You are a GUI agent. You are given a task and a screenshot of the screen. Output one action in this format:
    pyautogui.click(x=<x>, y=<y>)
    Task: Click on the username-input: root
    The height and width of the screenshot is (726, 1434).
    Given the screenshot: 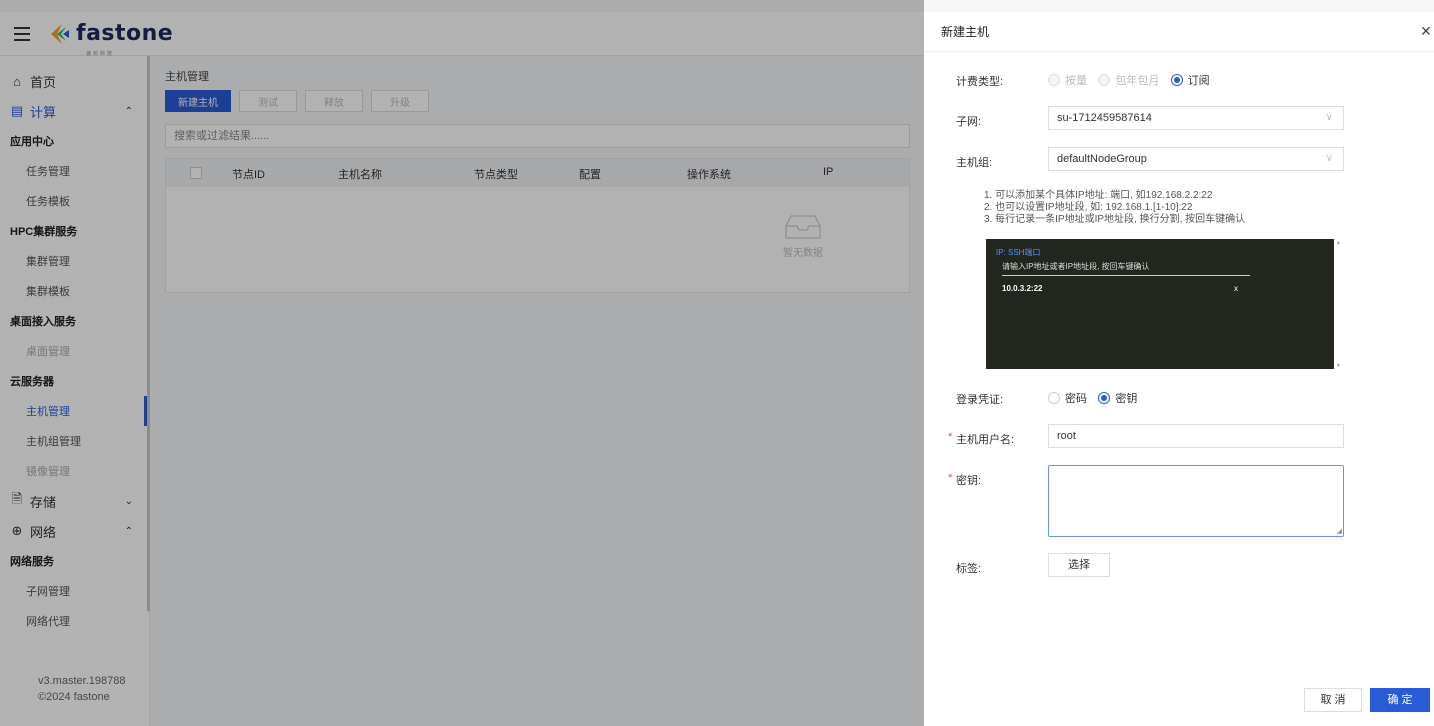 What is the action you would take?
    pyautogui.click(x=1196, y=436)
    